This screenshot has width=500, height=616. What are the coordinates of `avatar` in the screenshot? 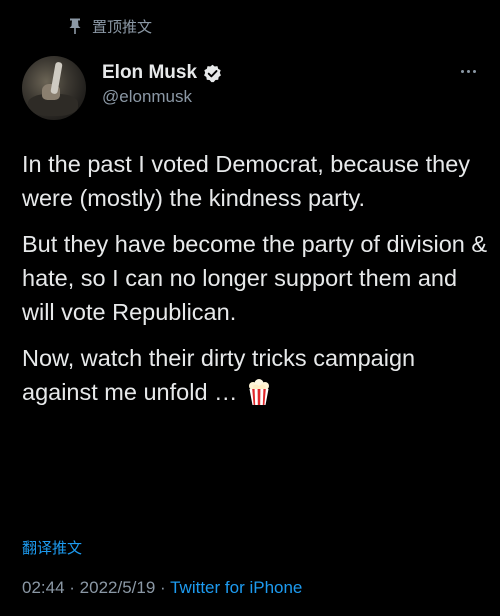 It's located at (54, 88).